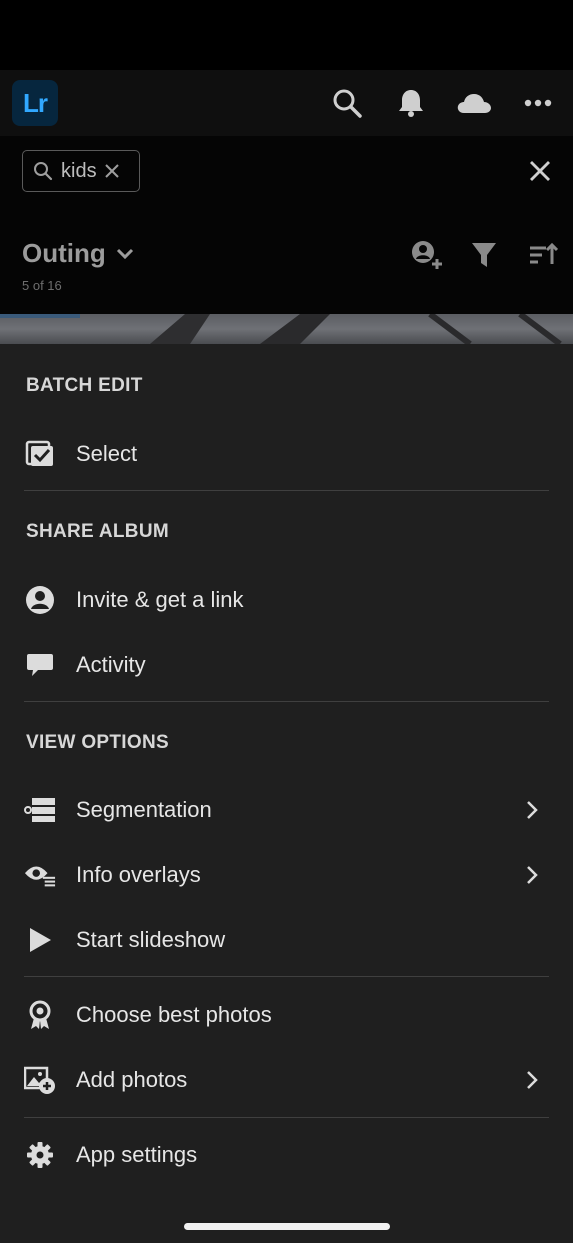 This screenshot has height=1243, width=573. I want to click on close-icon, so click(540, 171).